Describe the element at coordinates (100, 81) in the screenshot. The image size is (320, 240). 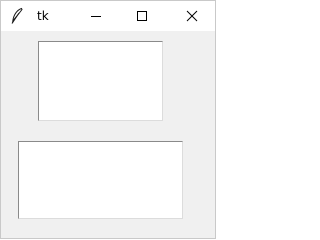
I see `text-area-top` at that location.